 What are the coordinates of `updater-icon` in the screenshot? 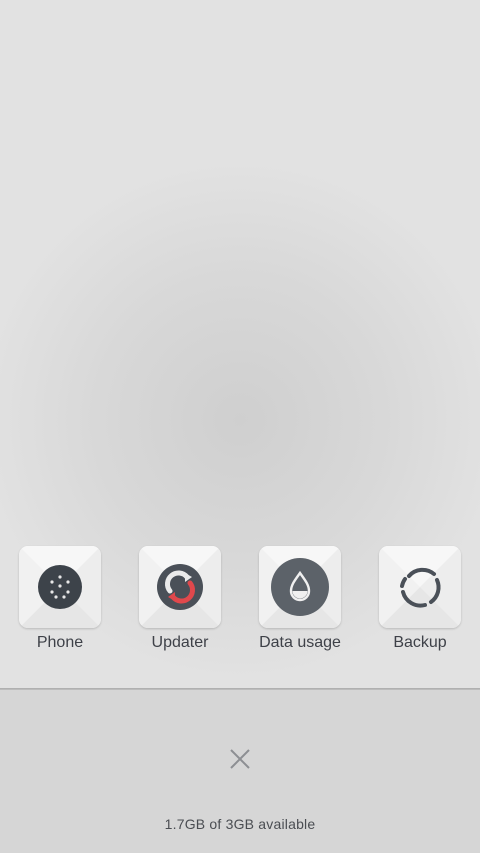 It's located at (180, 587).